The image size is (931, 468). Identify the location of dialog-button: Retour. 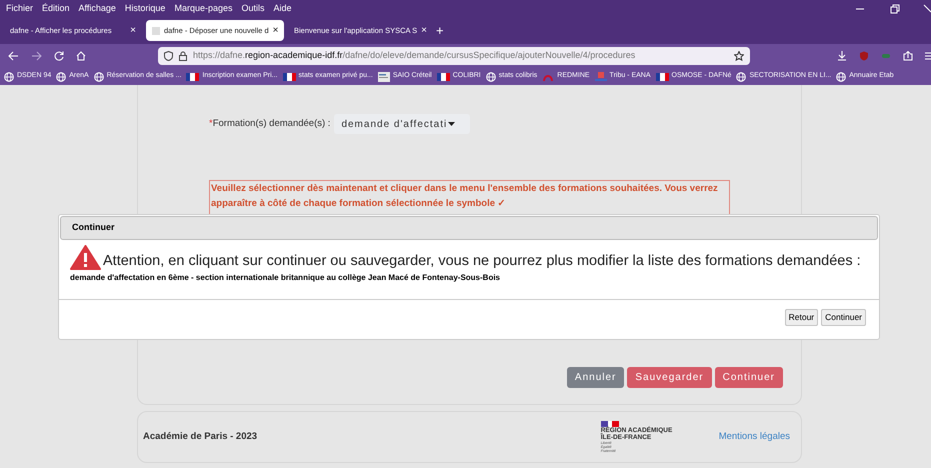
(801, 317).